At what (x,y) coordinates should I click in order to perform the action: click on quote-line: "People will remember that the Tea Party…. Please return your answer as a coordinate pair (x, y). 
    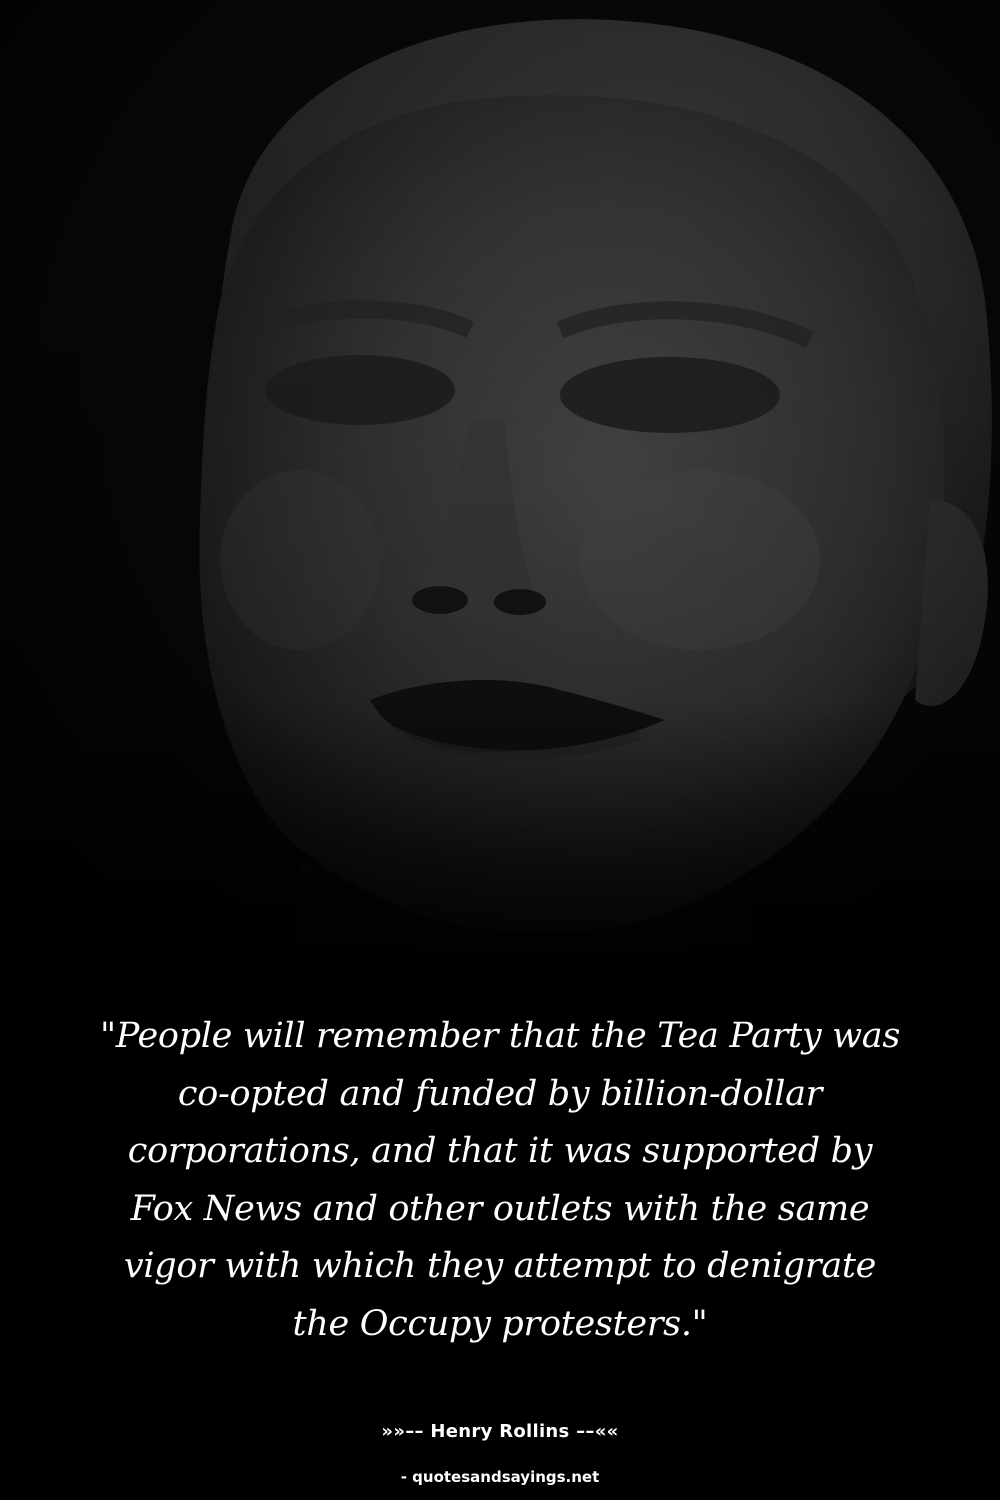
    Looking at the image, I should click on (500, 1036).